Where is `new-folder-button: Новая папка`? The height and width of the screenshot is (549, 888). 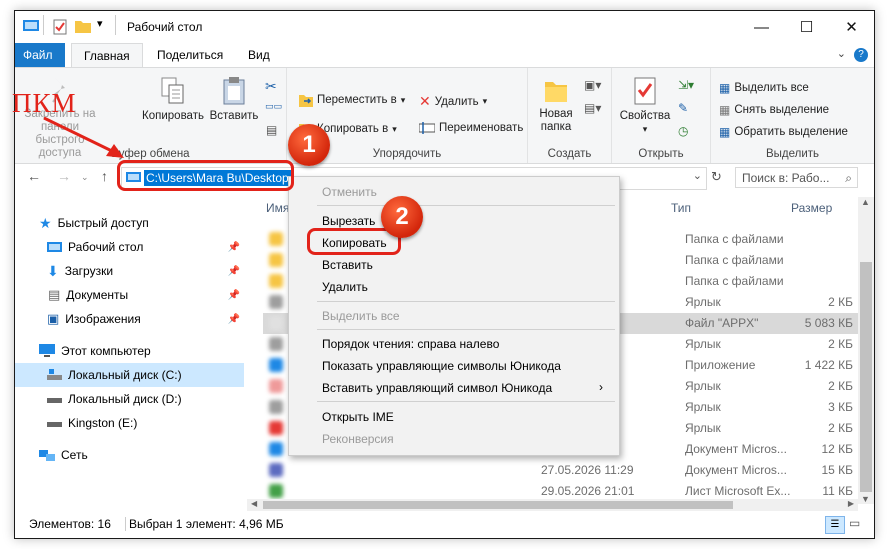
new-folder-button: Новая папка is located at coordinates (556, 105).